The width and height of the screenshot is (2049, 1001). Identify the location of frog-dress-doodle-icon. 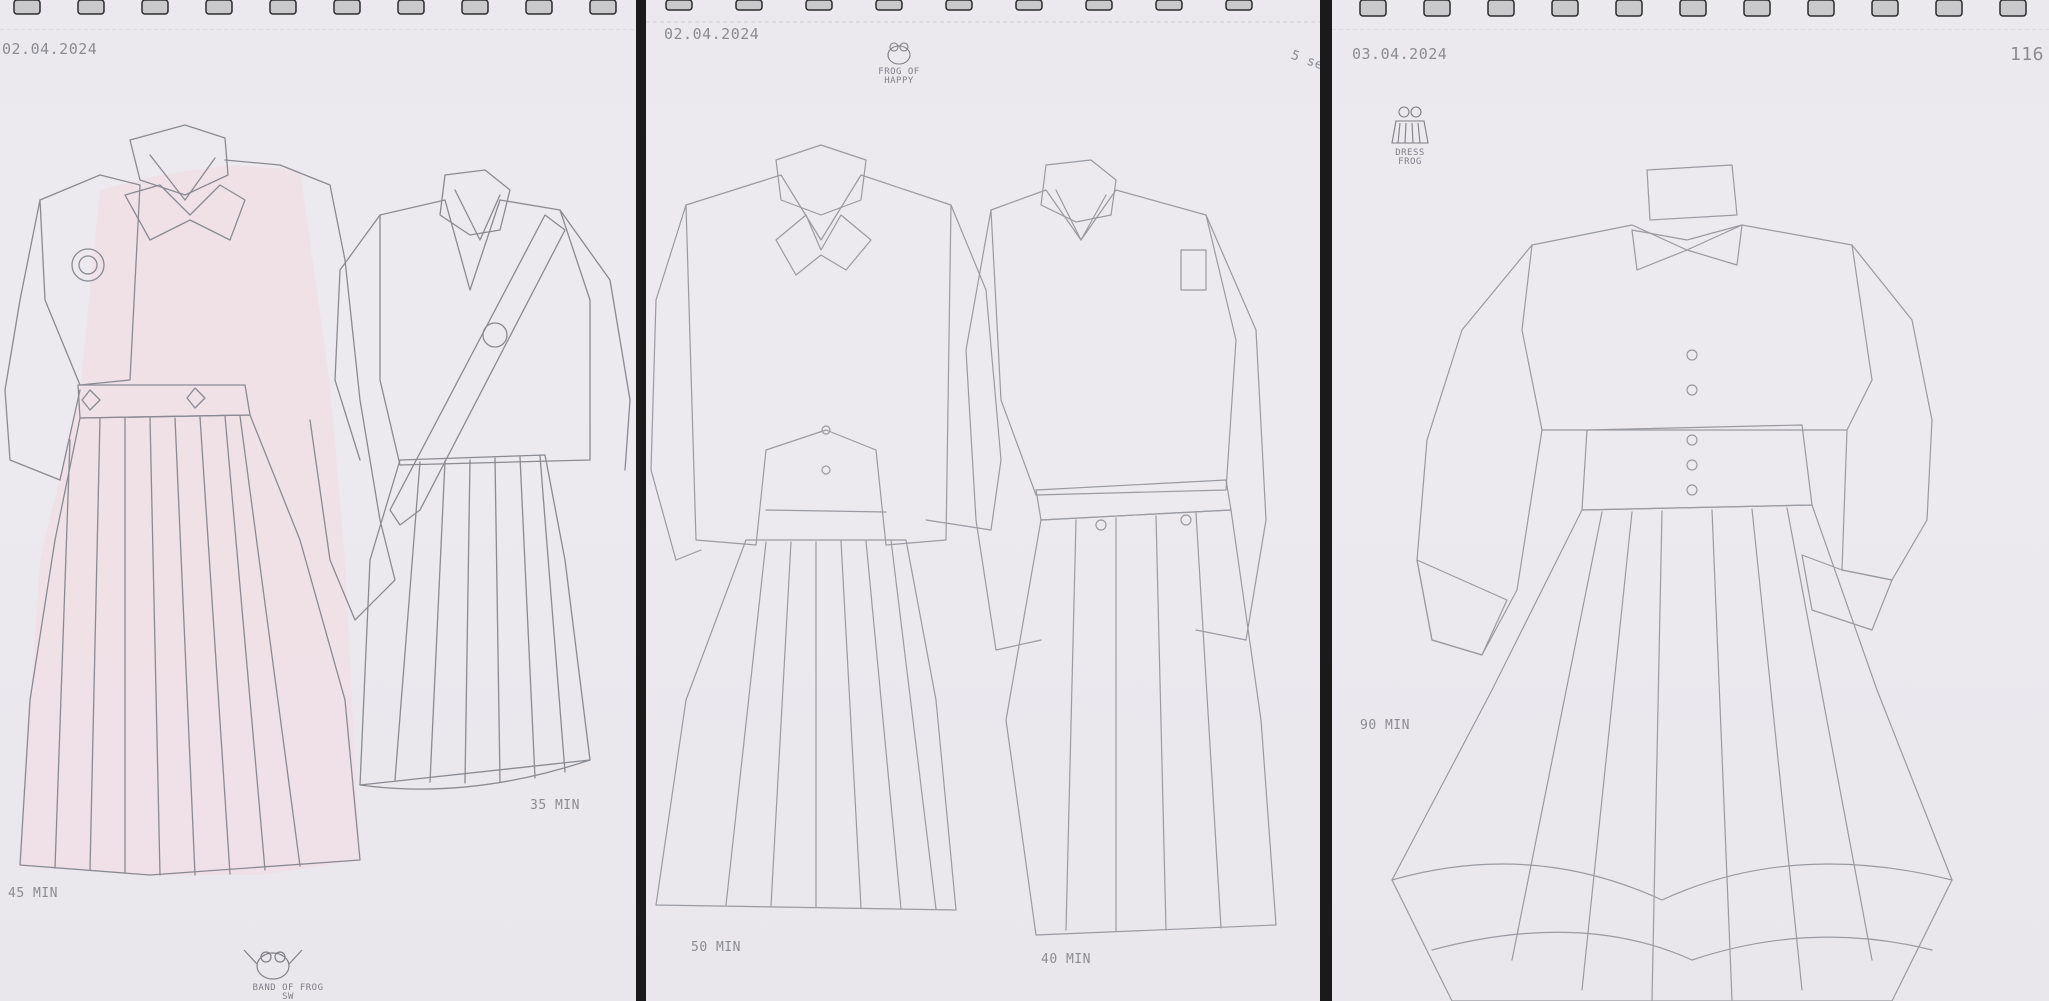
(1410, 125).